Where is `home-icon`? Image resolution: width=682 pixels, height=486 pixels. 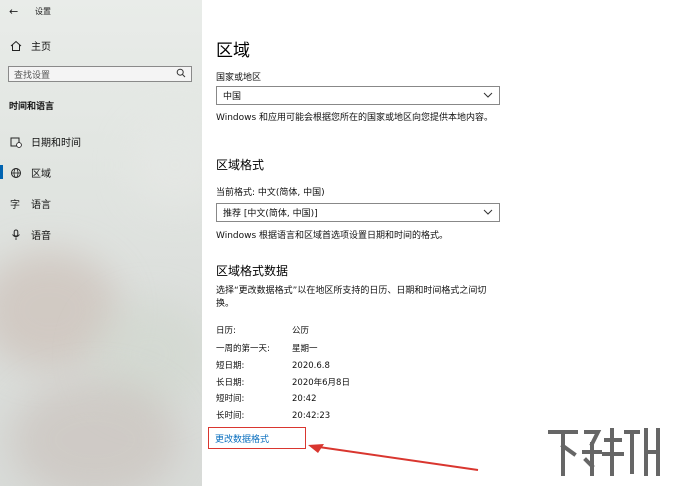
home-icon is located at coordinates (16, 46).